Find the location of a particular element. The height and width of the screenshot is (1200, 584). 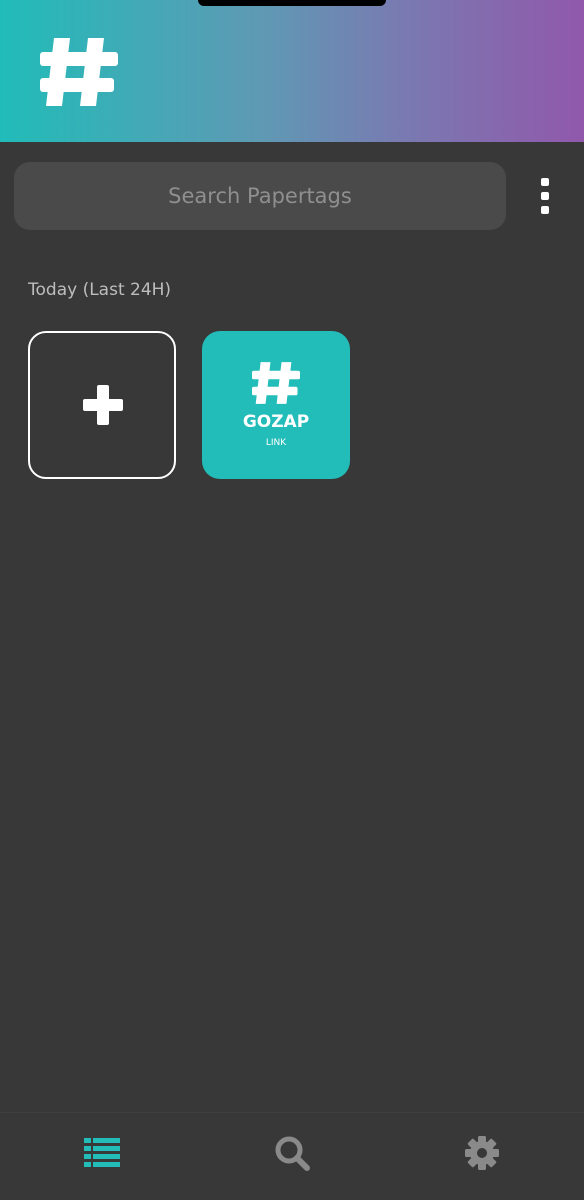

tag-tile-gozap: GOZAP LINK is located at coordinates (276, 405).